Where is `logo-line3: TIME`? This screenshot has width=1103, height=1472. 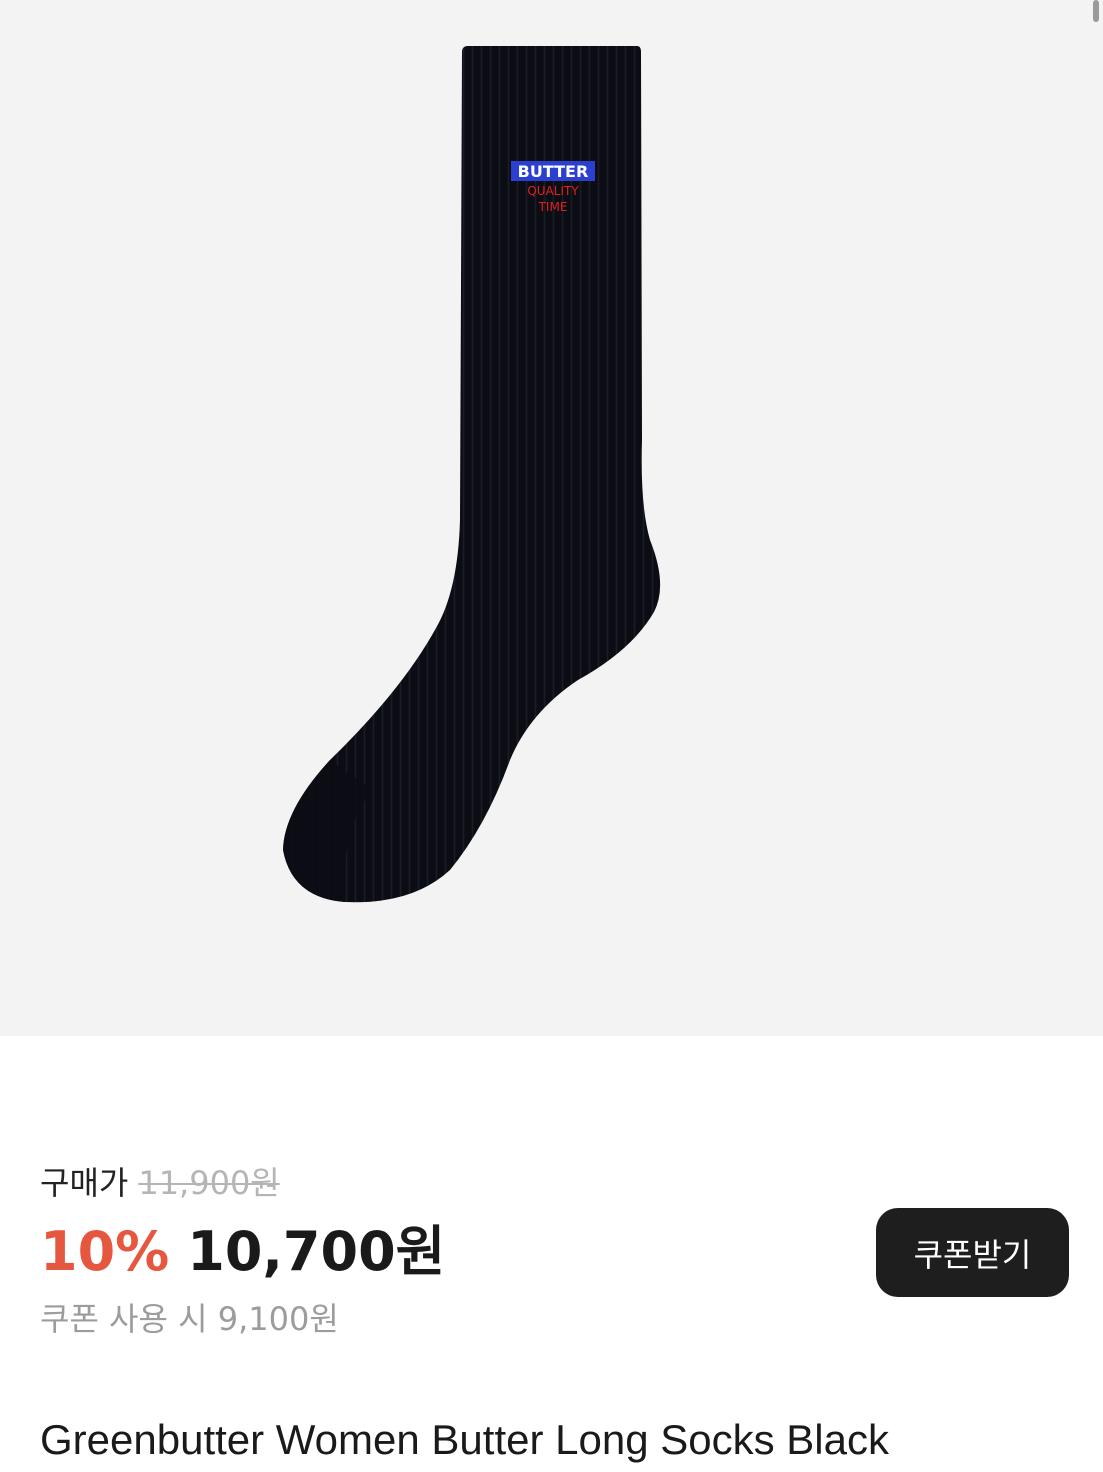
logo-line3: TIME is located at coordinates (553, 207).